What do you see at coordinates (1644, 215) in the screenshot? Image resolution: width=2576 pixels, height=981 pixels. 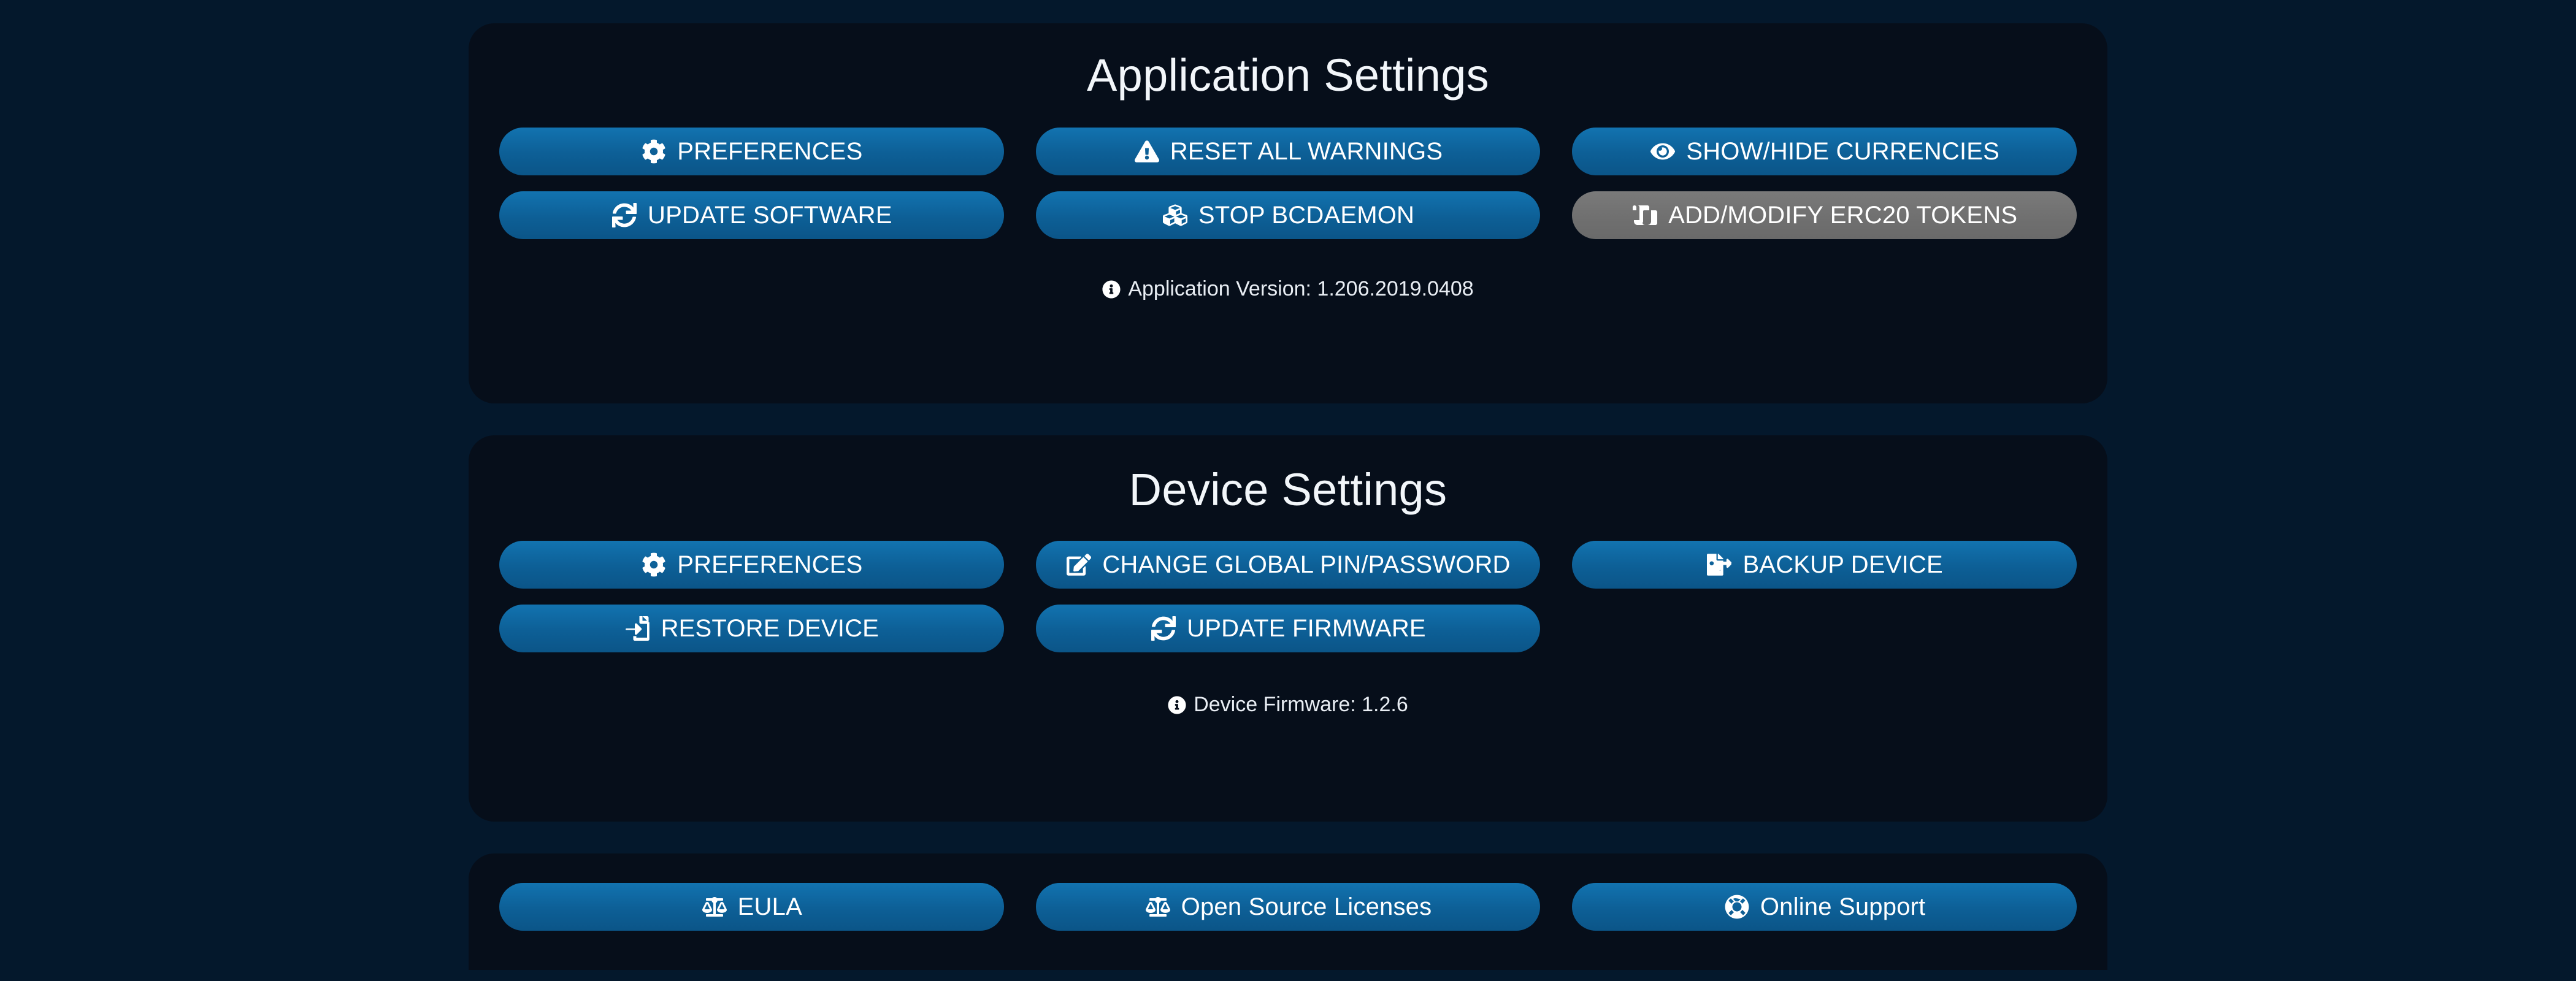 I see `scroll-icon` at bounding box center [1644, 215].